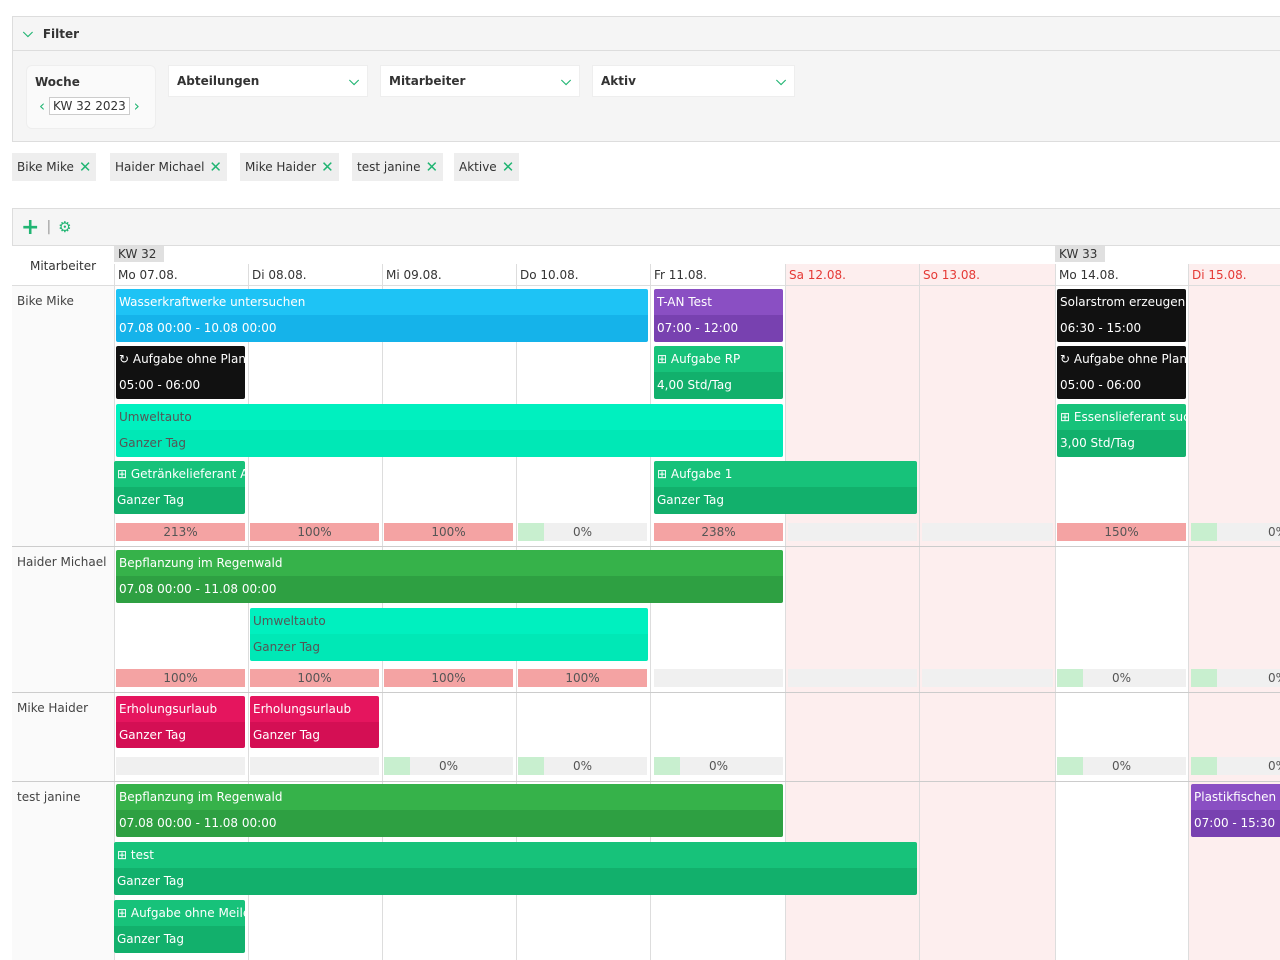 Image resolution: width=1280 pixels, height=960 pixels. I want to click on event-title: ⊞ Essenslieferant suchen, so click(1121, 417).